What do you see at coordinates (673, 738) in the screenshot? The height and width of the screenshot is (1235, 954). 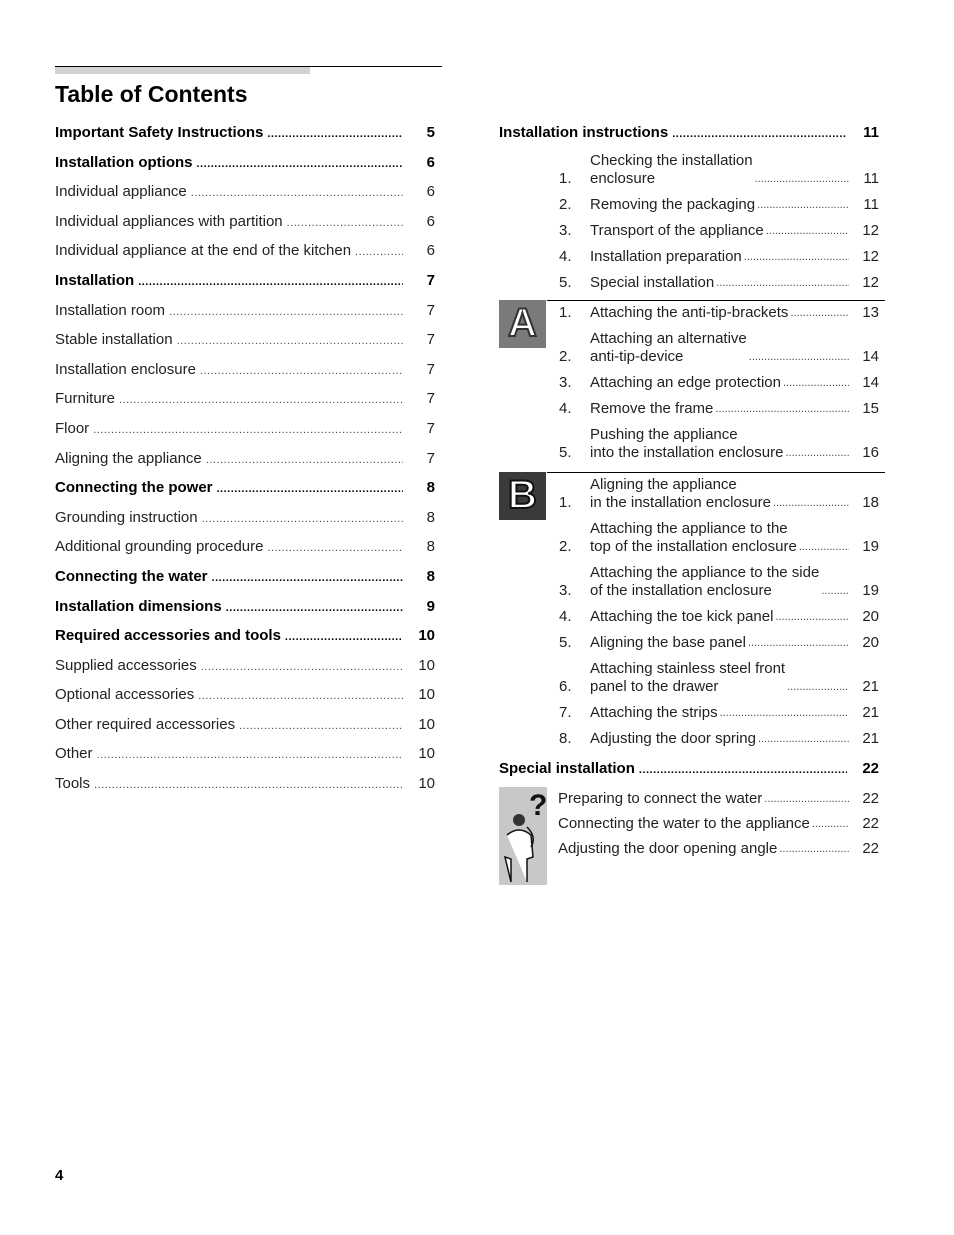 I see `toc-subentry-line: Adjusting the door spring` at bounding box center [673, 738].